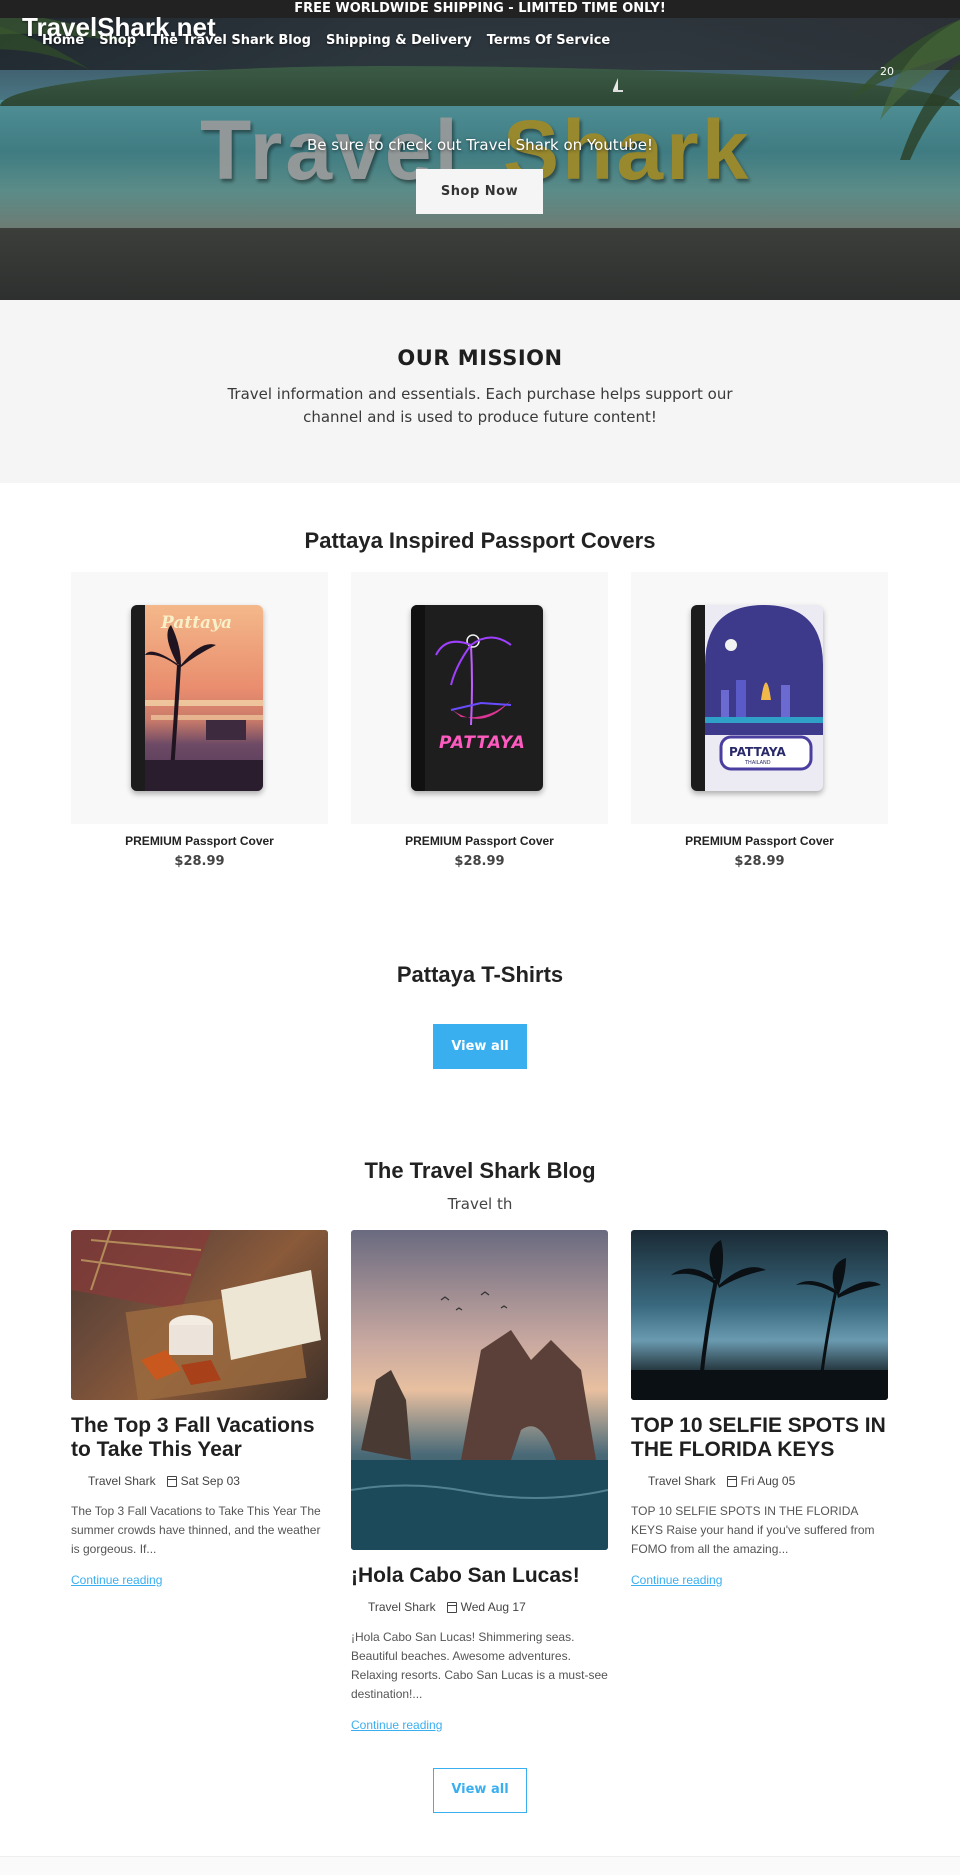 The width and height of the screenshot is (960, 1875). What do you see at coordinates (210, 1481) in the screenshot?
I see `blog-post-date: Sat Sep 03` at bounding box center [210, 1481].